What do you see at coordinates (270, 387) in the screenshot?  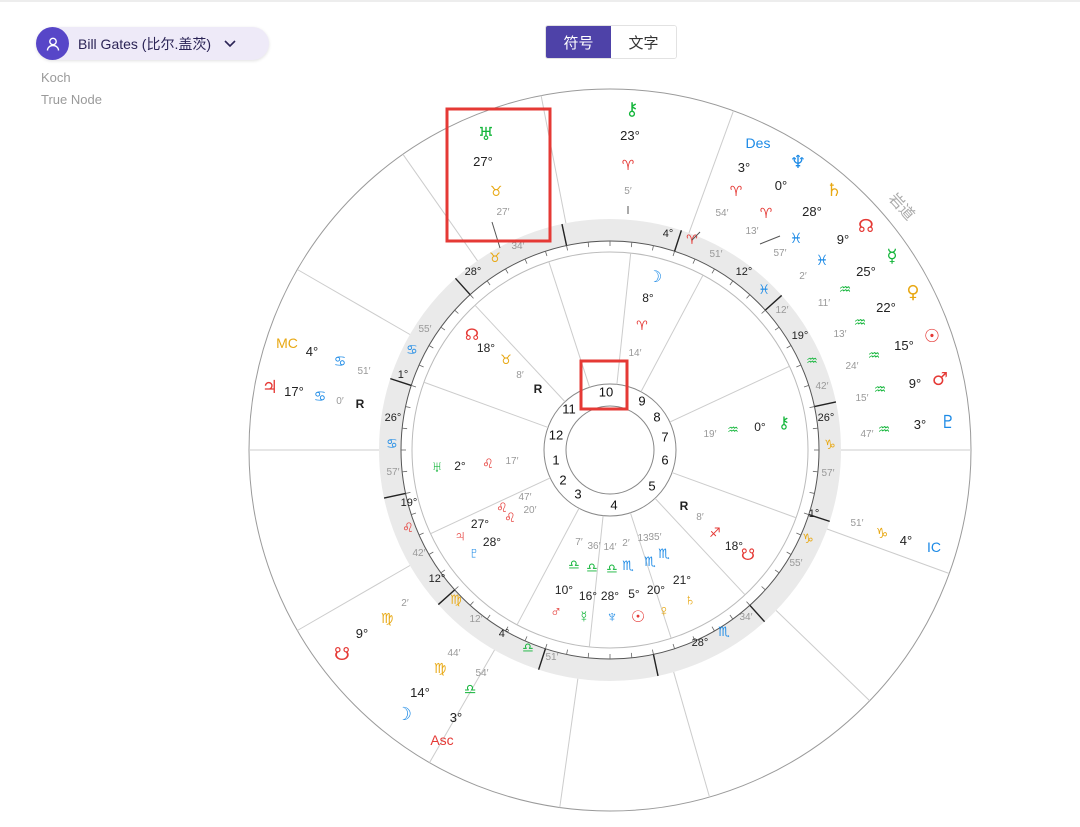 I see `outer-point-glyph: ♃` at bounding box center [270, 387].